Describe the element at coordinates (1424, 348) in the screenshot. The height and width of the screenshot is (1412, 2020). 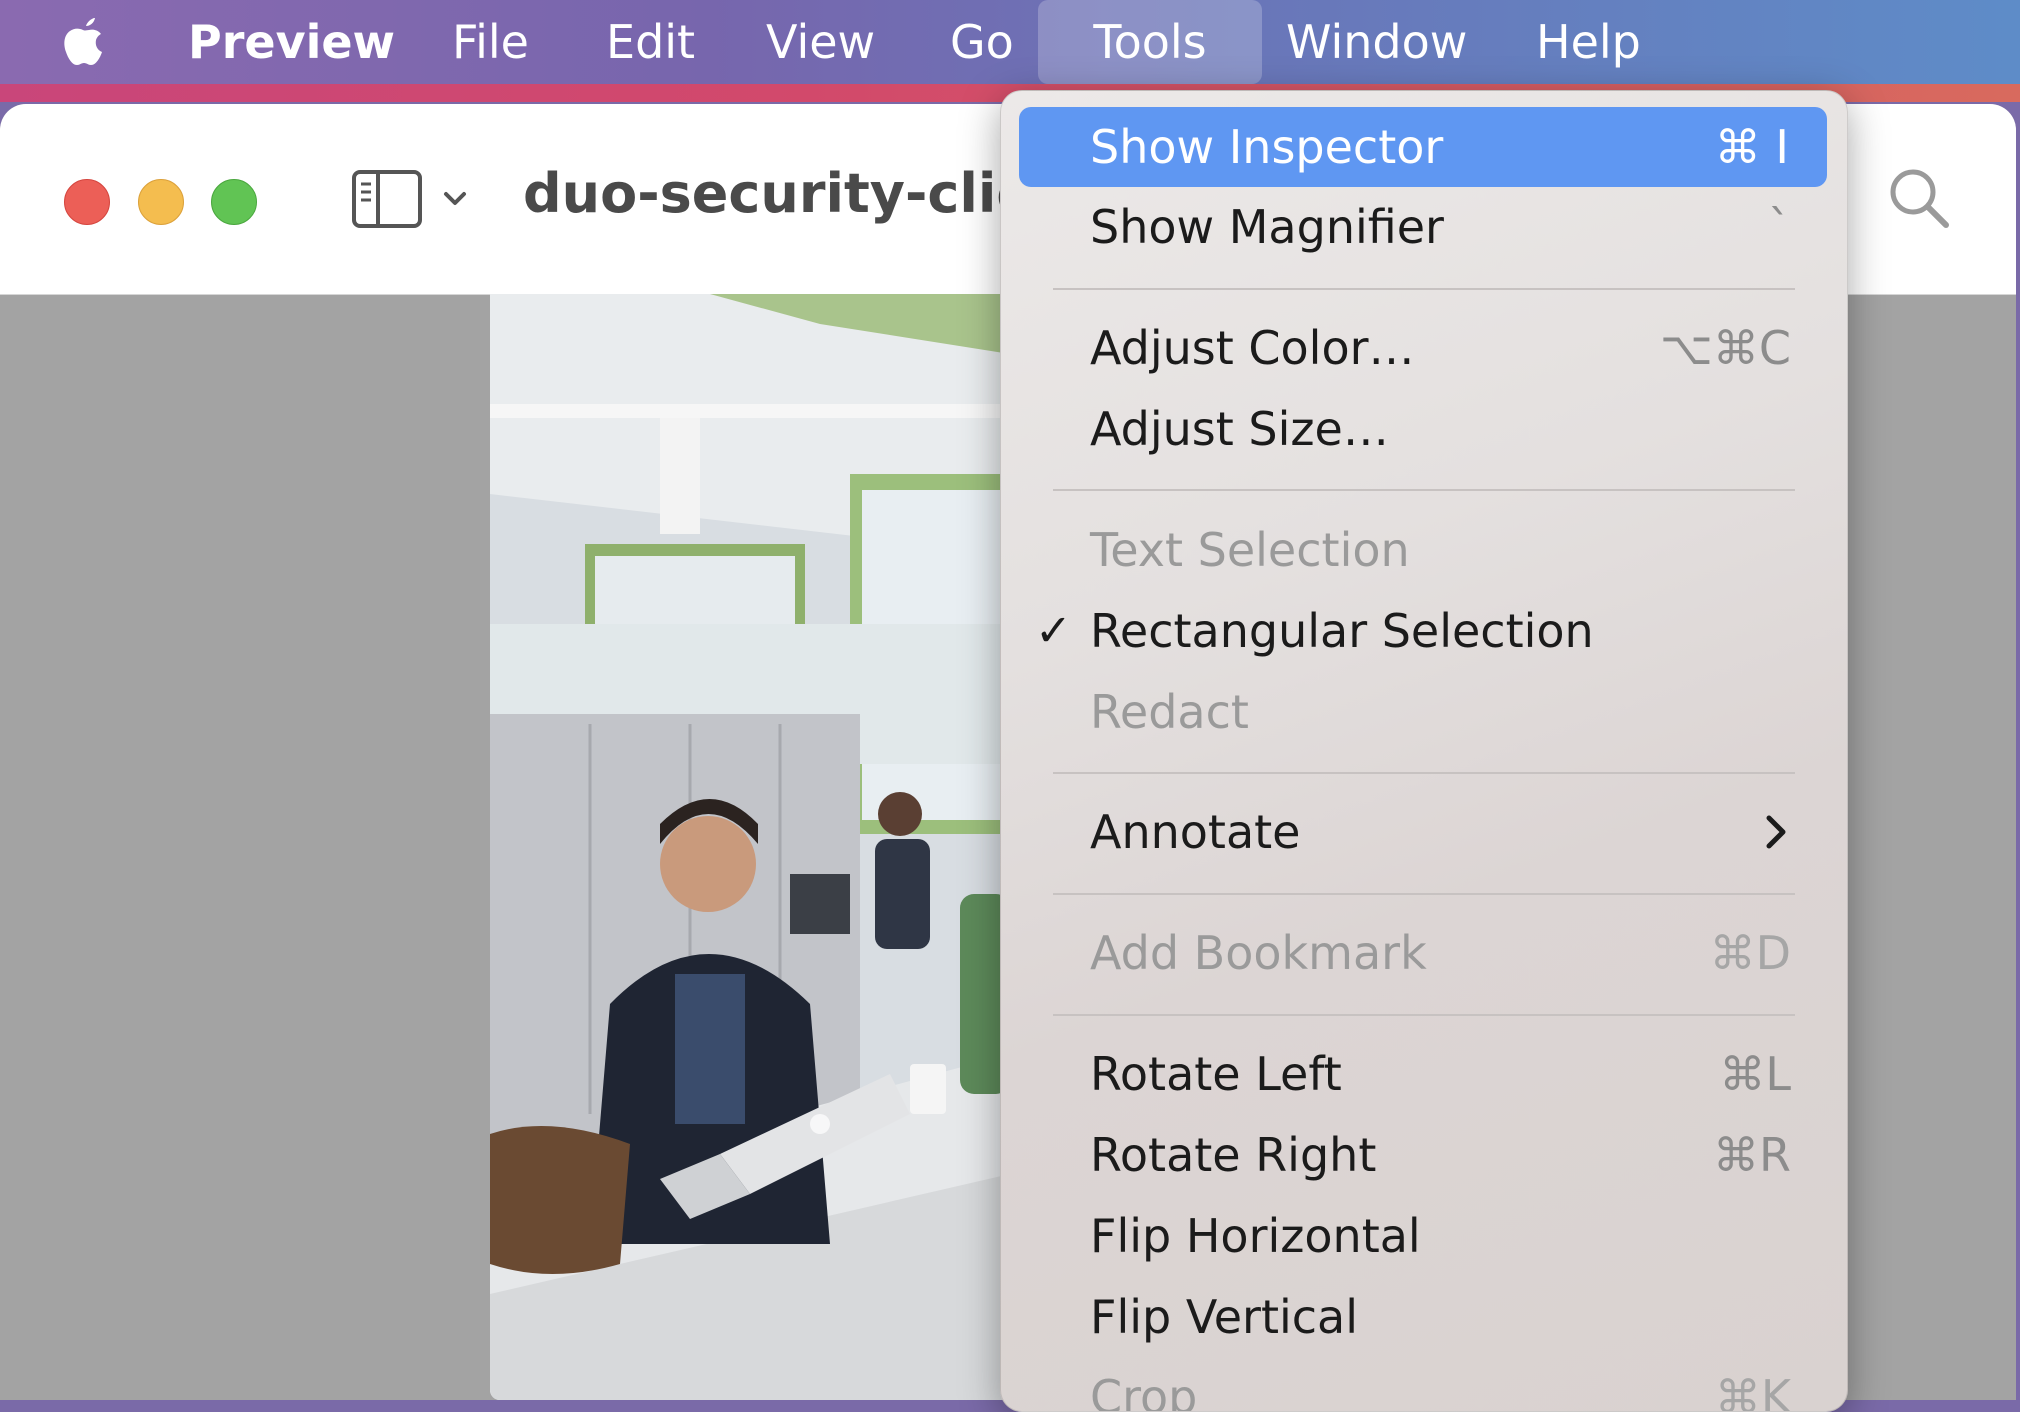
I see `menu-item-adjust-color: Adjust Color… ⌥⌘C` at that location.